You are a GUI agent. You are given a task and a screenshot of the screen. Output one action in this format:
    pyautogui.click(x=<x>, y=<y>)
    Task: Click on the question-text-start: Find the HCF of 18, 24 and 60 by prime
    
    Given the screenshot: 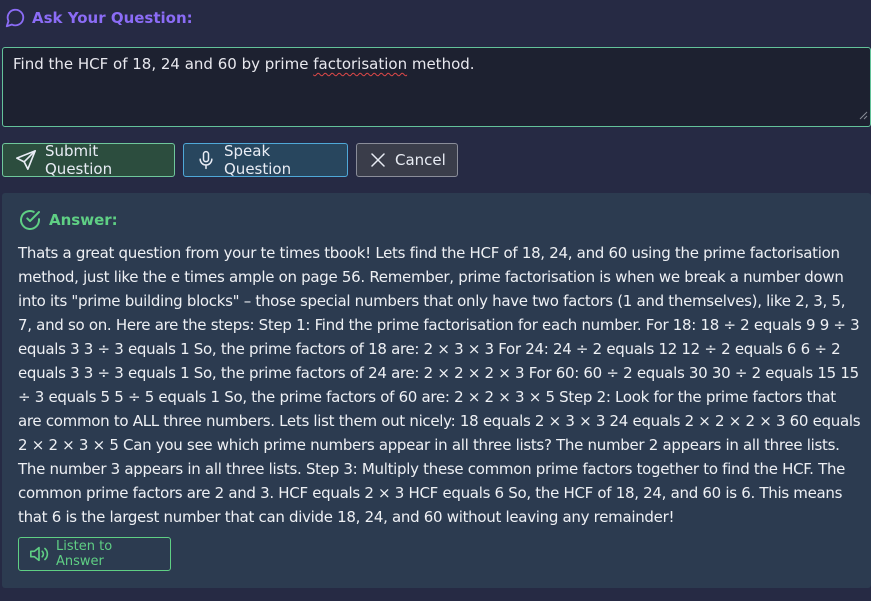 What is the action you would take?
    pyautogui.click(x=163, y=64)
    